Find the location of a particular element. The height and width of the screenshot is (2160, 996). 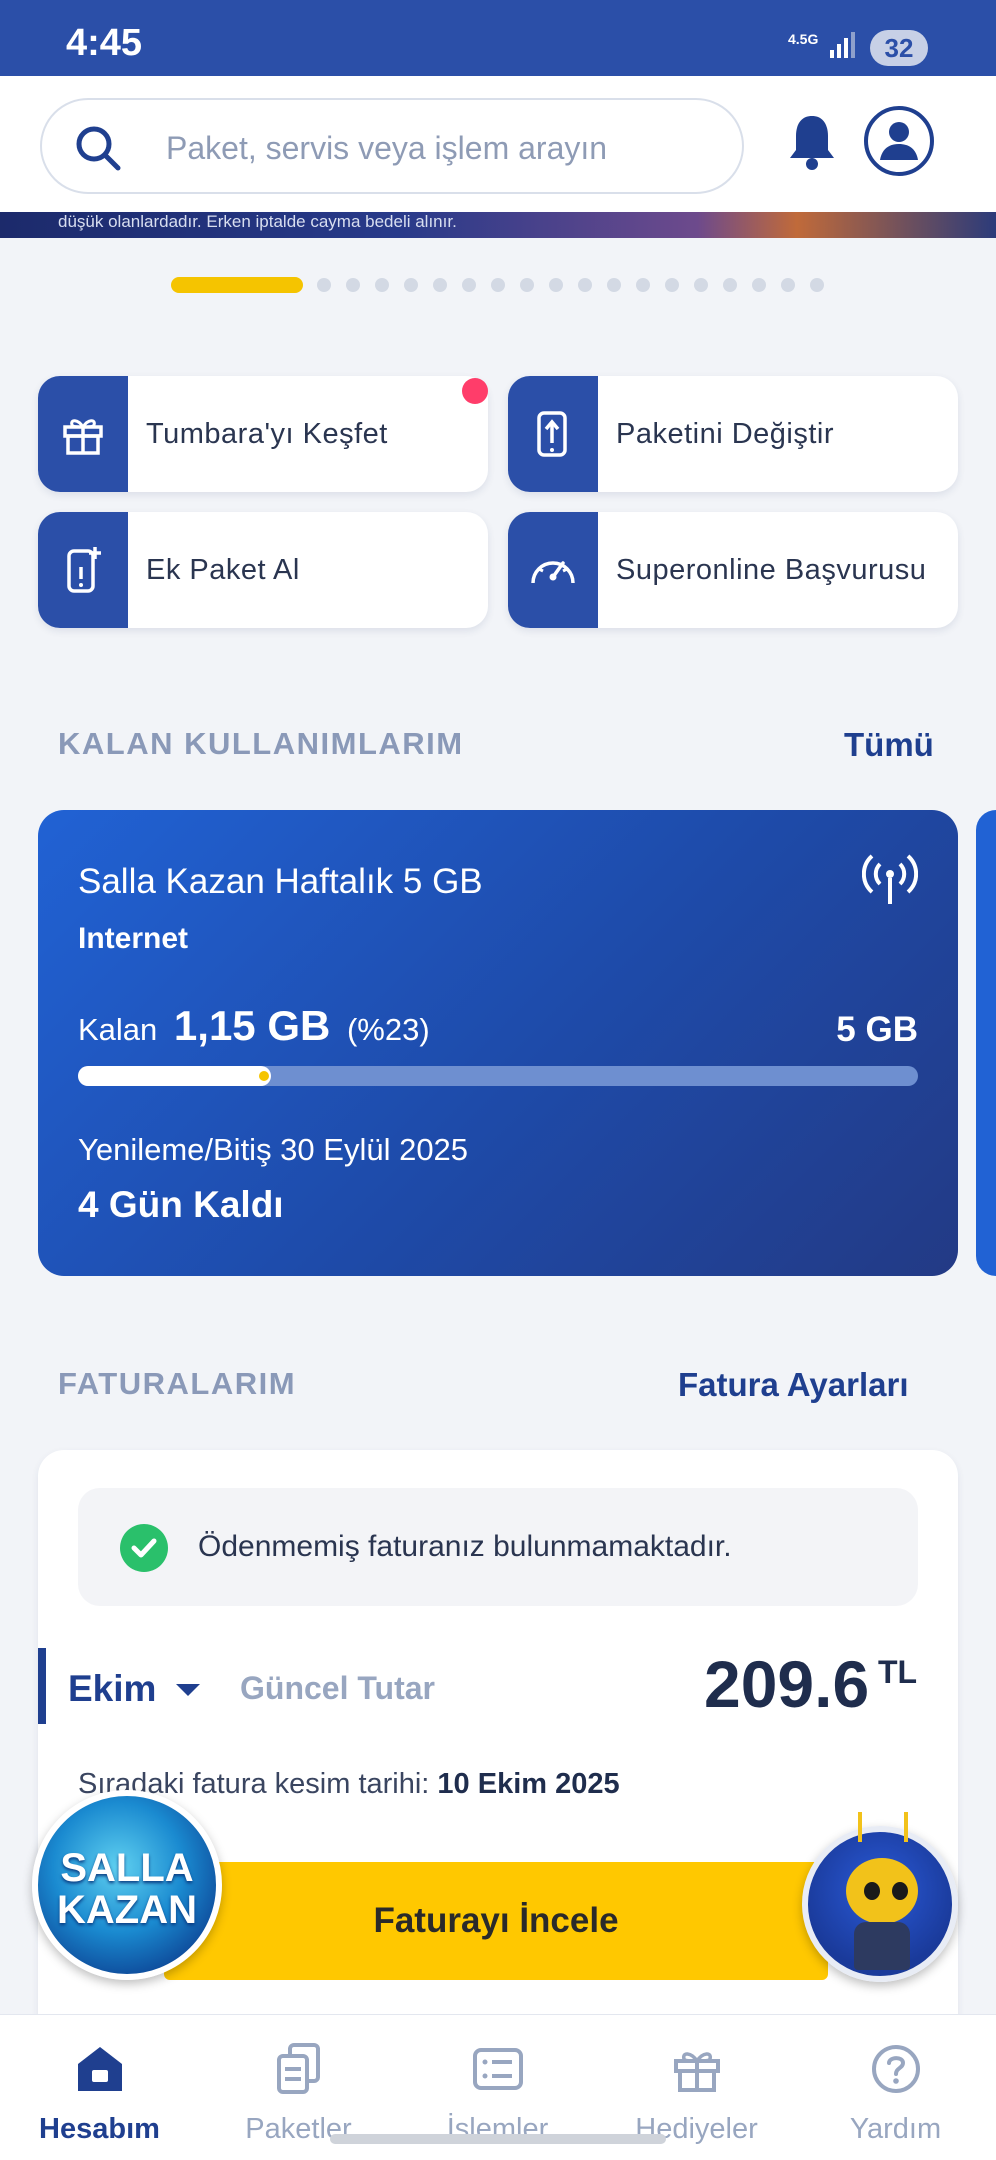

renewal-date: Yenileme/Bitiş 30 Eylül 2025 is located at coordinates (273, 1149).